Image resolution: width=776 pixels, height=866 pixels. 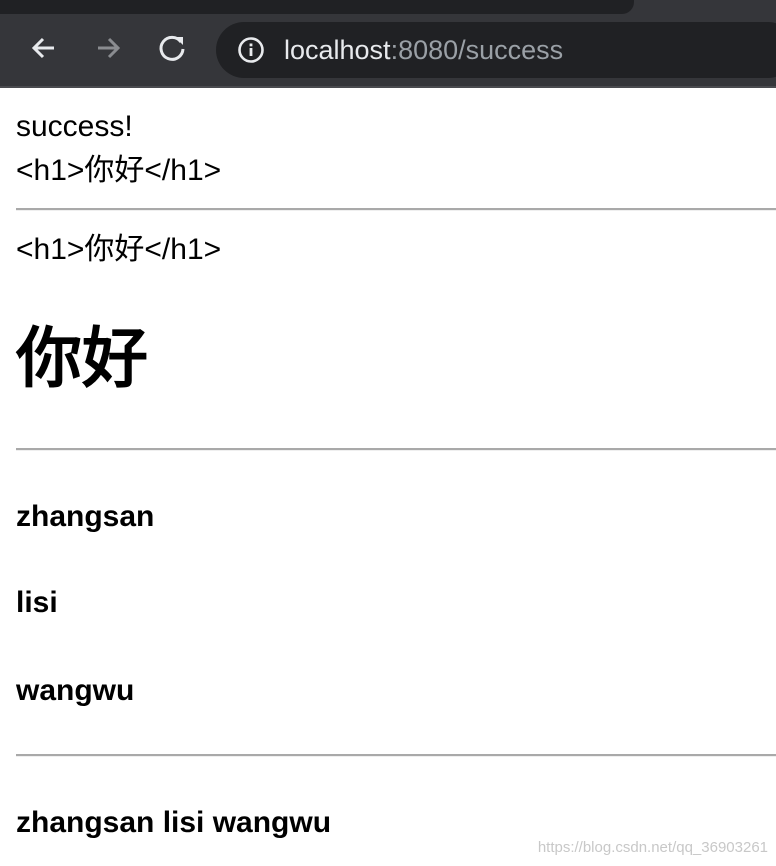 I want to click on list-item-name: zhangsan, so click(x=85, y=516).